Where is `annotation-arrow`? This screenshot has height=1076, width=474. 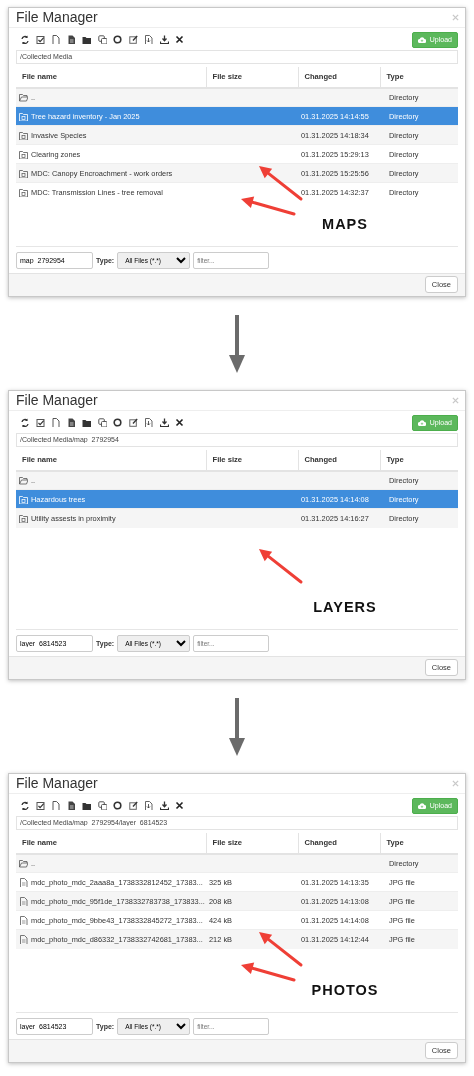 annotation-arrow is located at coordinates (281, 566).